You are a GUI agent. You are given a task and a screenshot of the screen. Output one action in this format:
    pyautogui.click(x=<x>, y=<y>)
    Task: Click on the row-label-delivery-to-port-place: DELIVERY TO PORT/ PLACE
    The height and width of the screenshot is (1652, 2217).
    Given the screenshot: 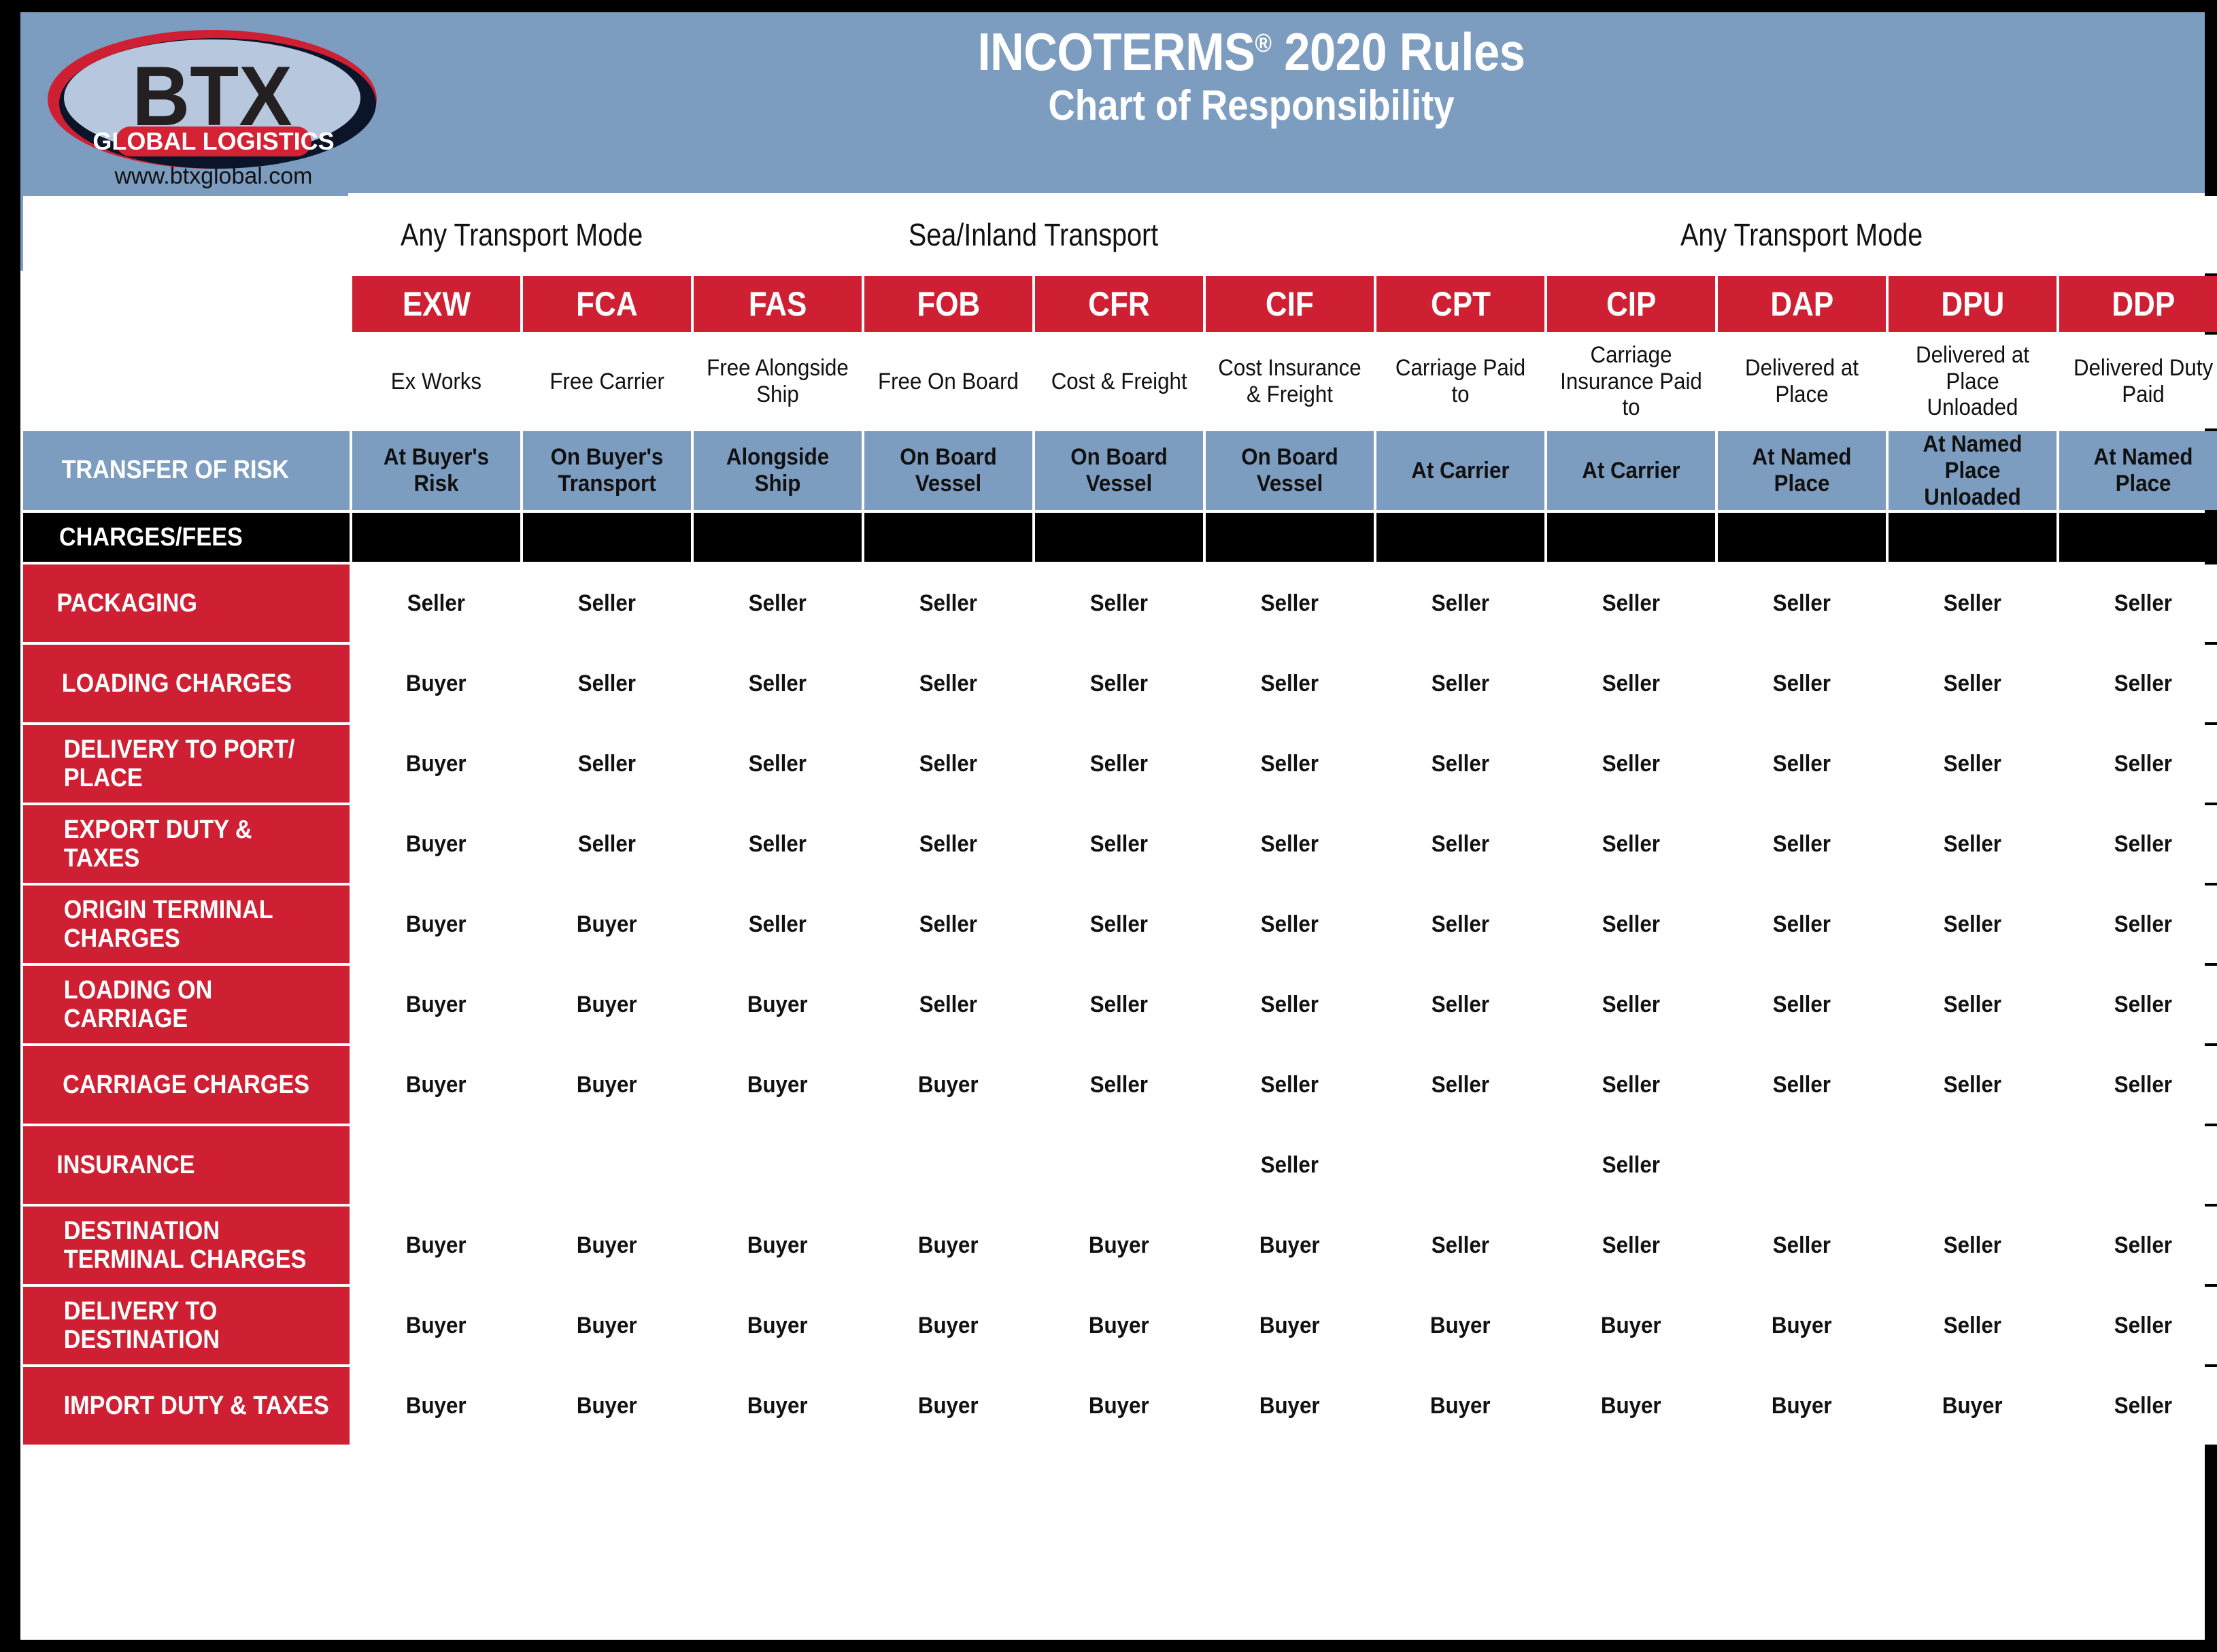 What is the action you would take?
    pyautogui.click(x=186, y=764)
    